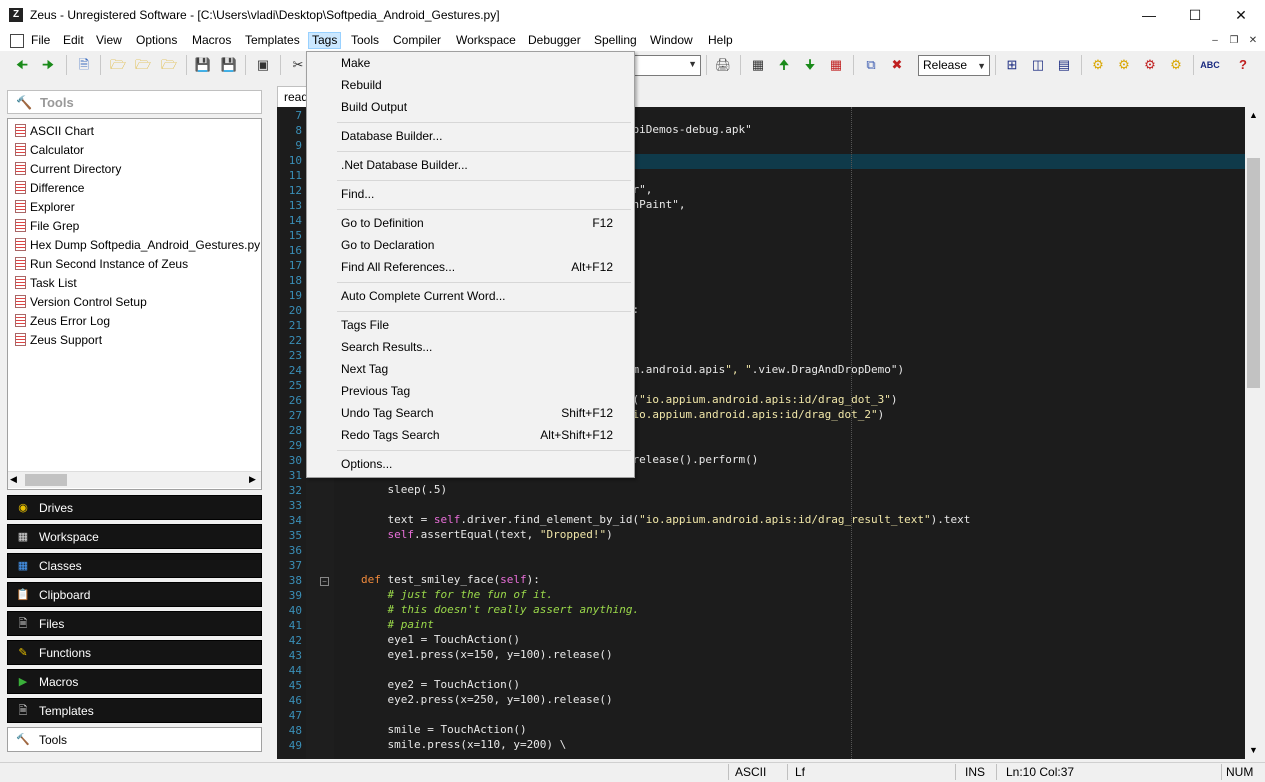 The height and width of the screenshot is (782, 1265). I want to click on new-file-icon: 🗎, so click(84, 65).